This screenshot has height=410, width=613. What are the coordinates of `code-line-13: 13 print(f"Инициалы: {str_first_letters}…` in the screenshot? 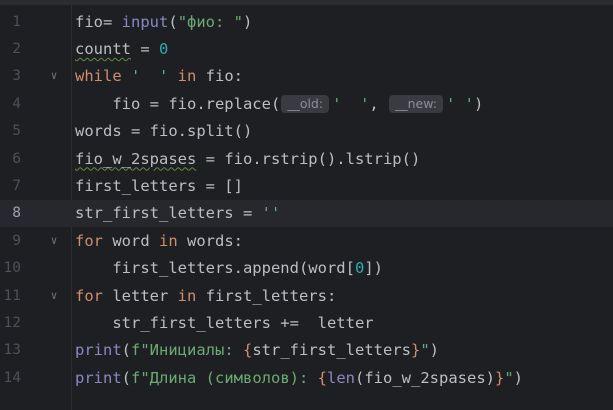 It's located at (306, 350).